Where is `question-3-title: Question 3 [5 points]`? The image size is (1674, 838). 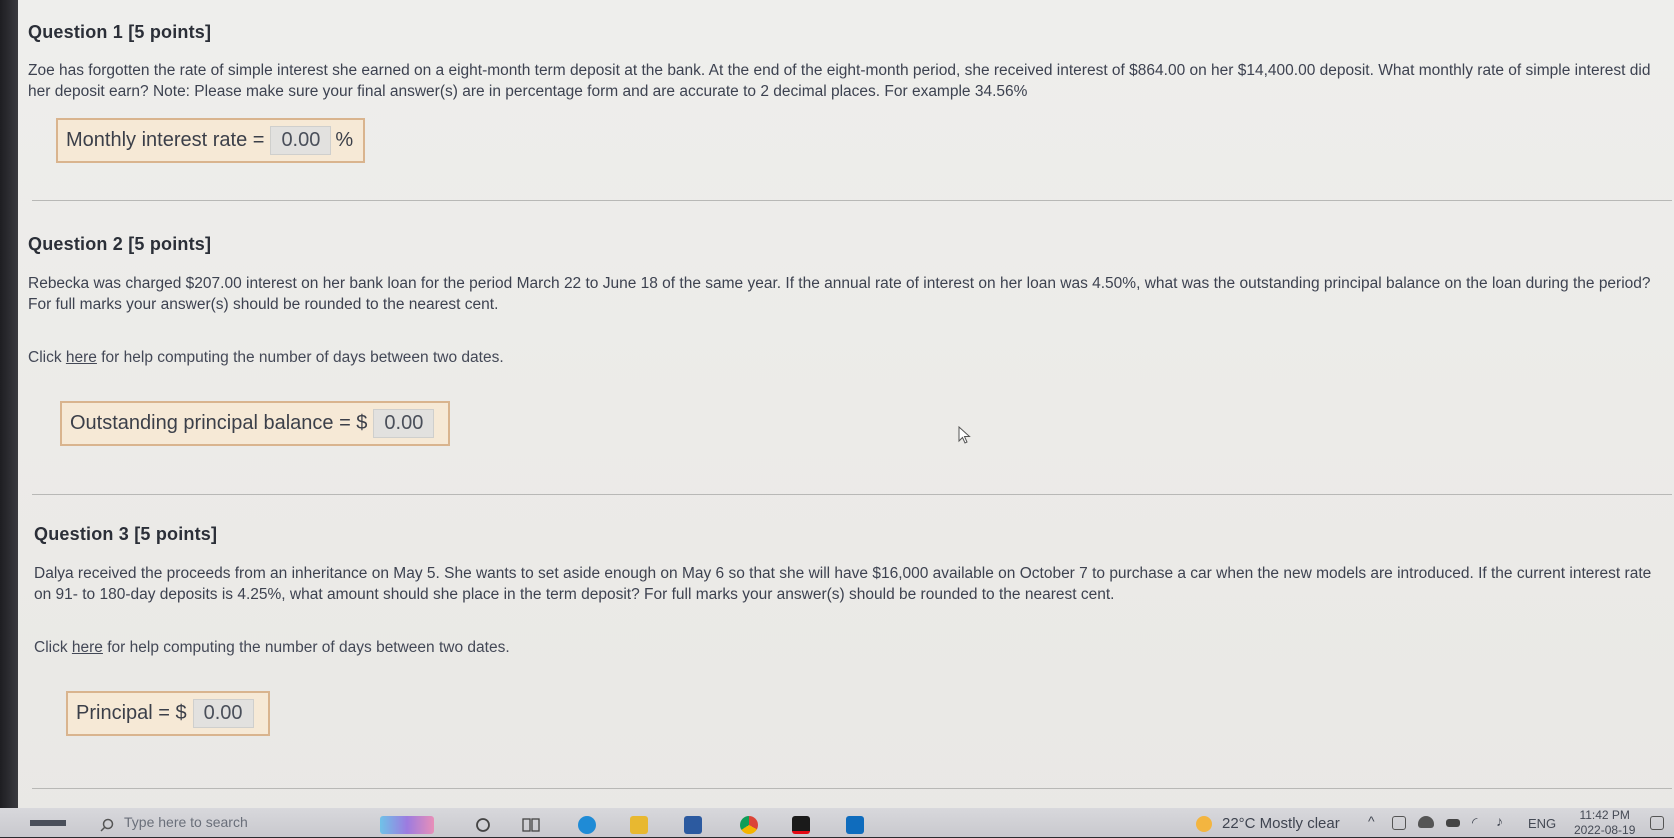 question-3-title: Question 3 [5 points] is located at coordinates (126, 534).